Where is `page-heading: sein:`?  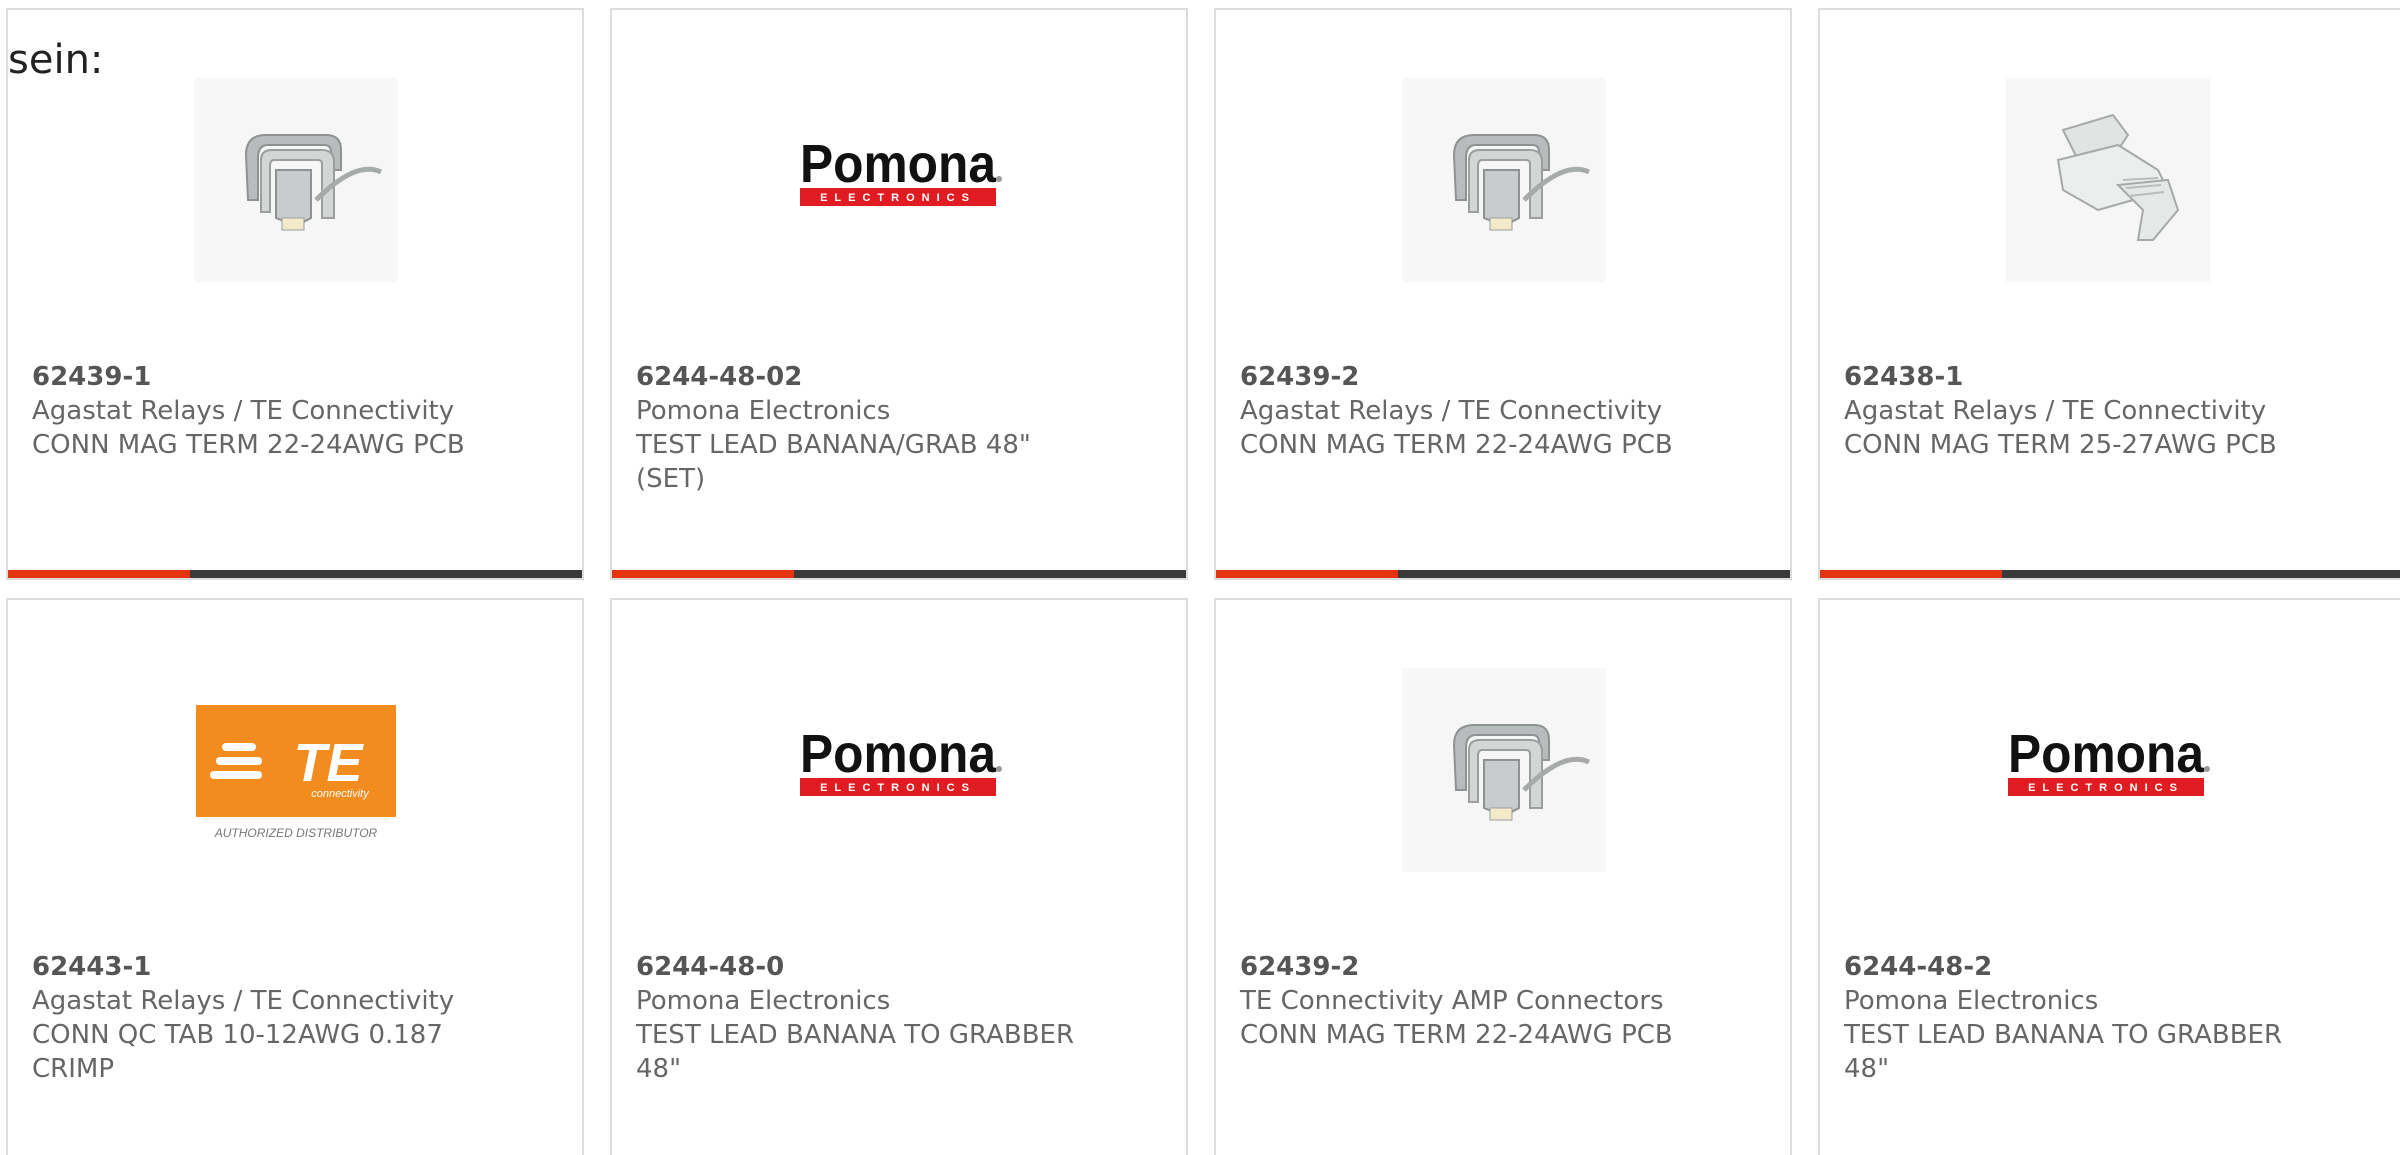
page-heading: sein: is located at coordinates (56, 60).